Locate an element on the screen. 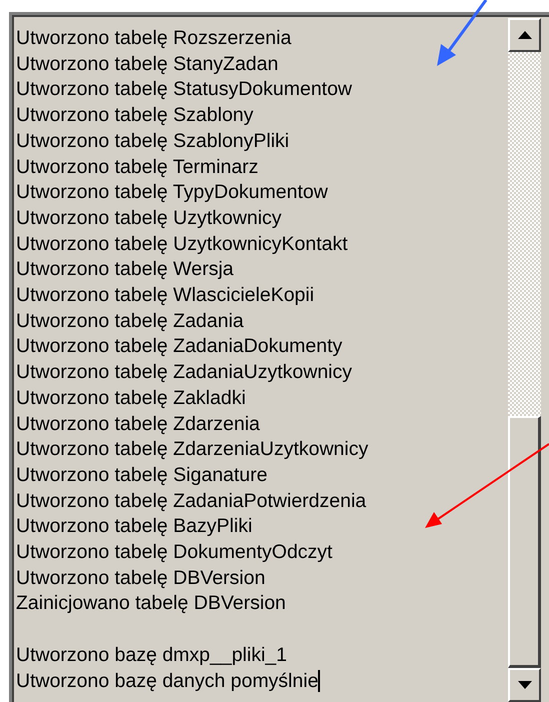 The width and height of the screenshot is (549, 702). log-line: Utworzono tabelę ZadaniaUzytkownicy is located at coordinates (184, 373).